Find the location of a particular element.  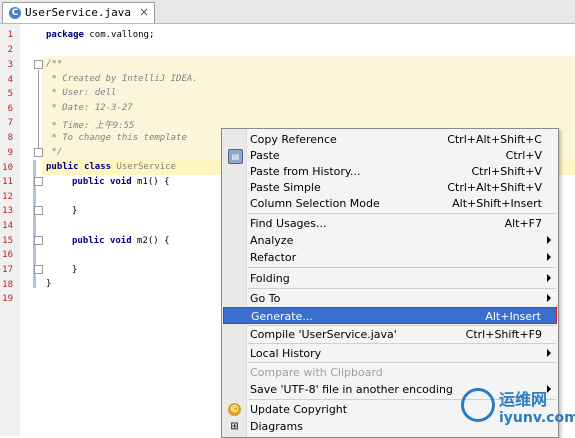

watermark-en: iyunv.com is located at coordinates (537, 418).